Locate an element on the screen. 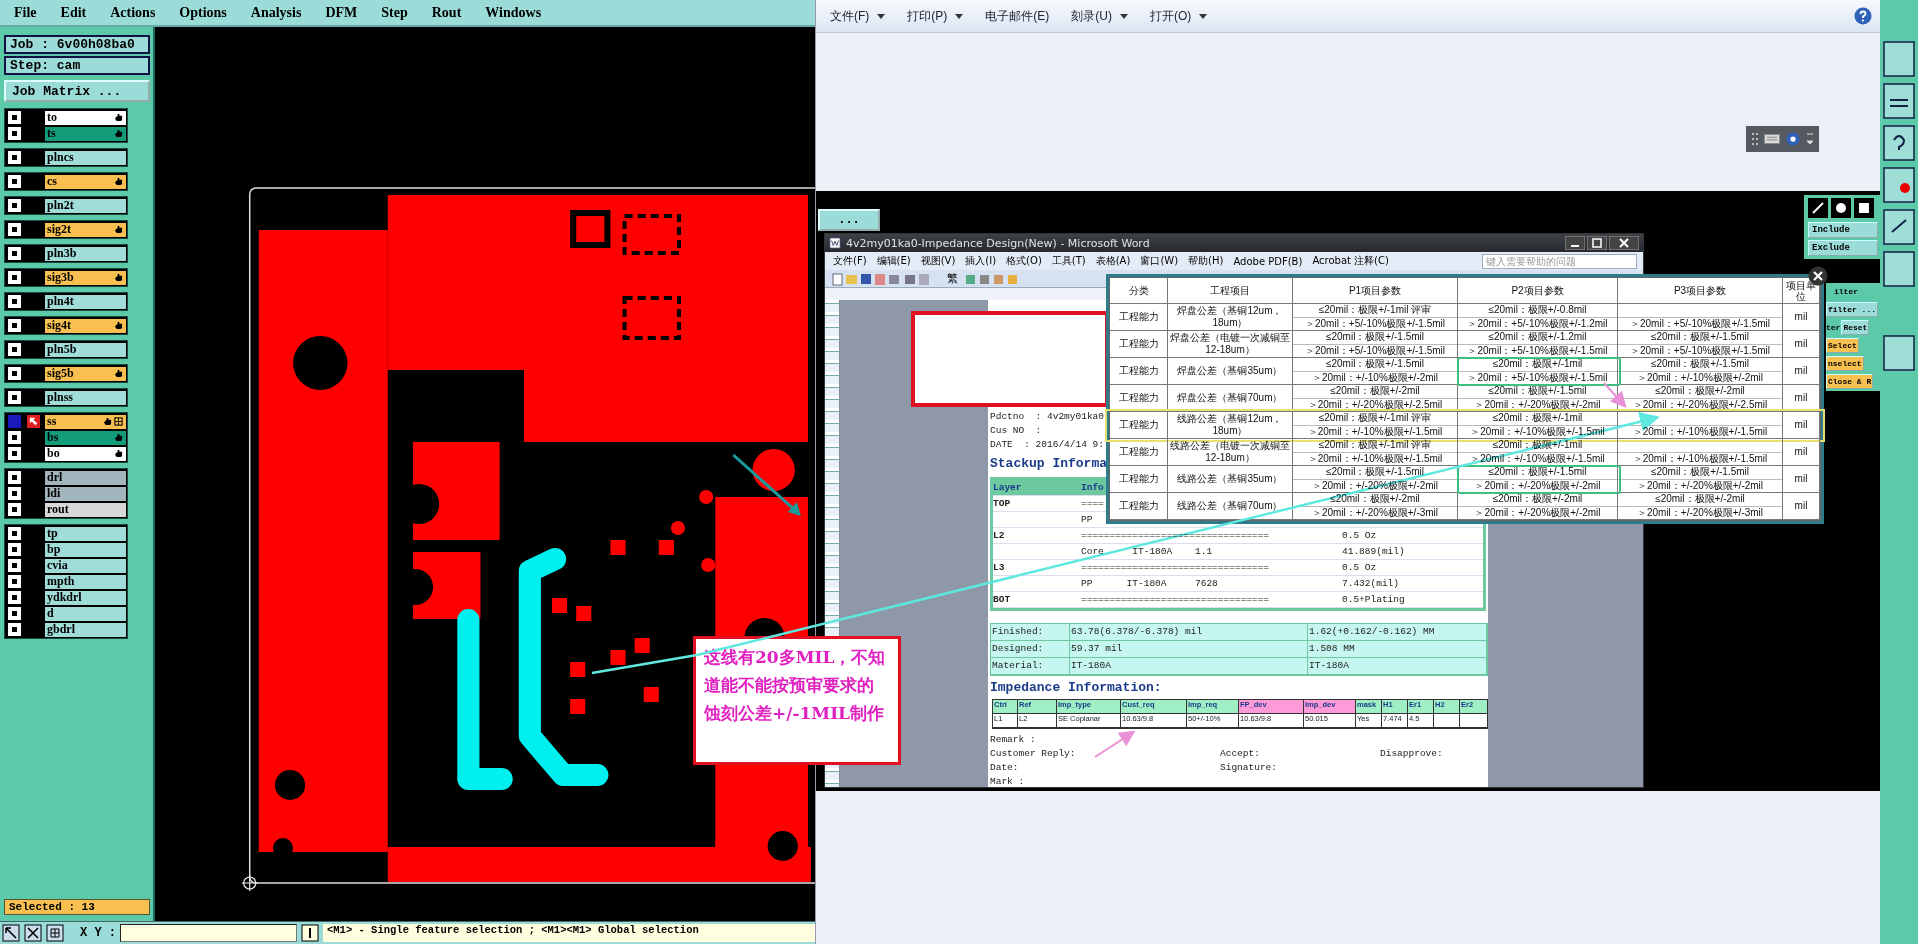  tool-button: nselect is located at coordinates (1845, 363).